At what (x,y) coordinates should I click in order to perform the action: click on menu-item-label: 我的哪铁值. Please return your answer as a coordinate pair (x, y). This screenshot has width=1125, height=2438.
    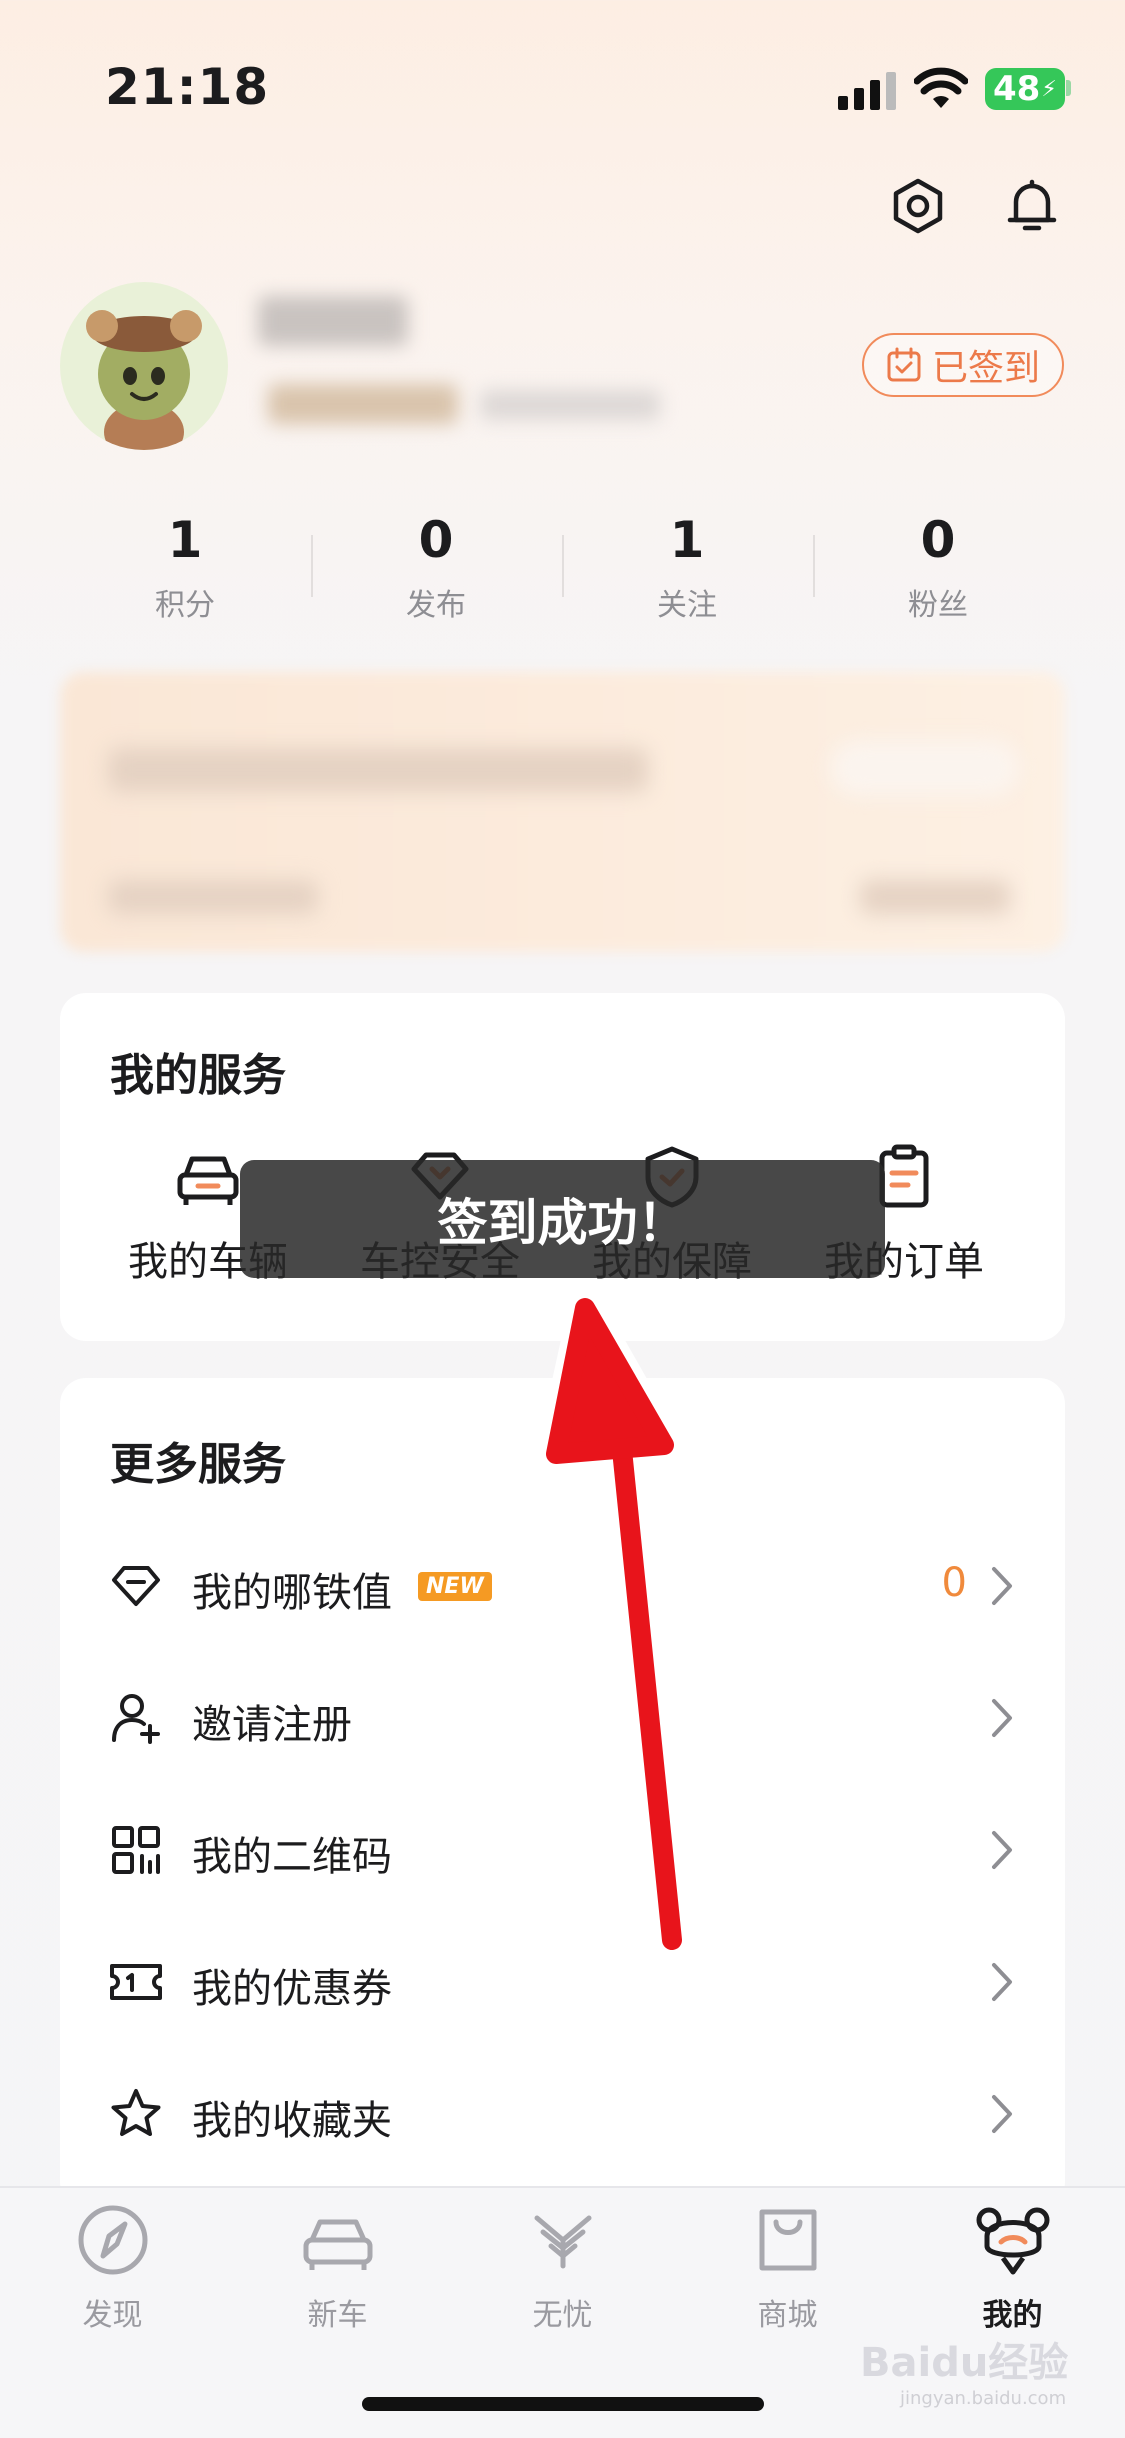
    Looking at the image, I should click on (292, 1593).